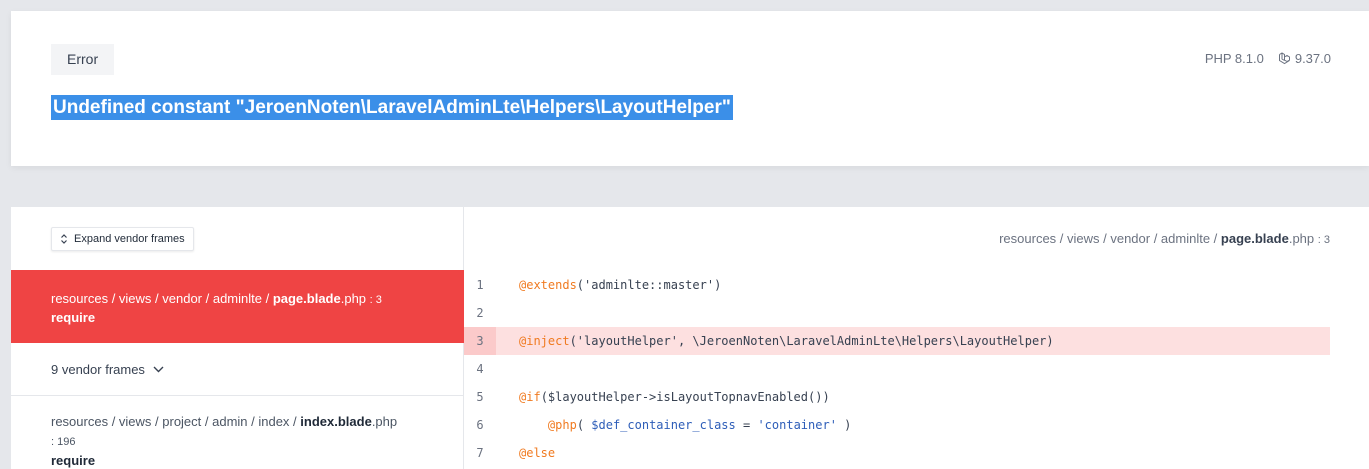 The height and width of the screenshot is (469, 1369). I want to click on blade-directive: @extends, so click(548, 285).